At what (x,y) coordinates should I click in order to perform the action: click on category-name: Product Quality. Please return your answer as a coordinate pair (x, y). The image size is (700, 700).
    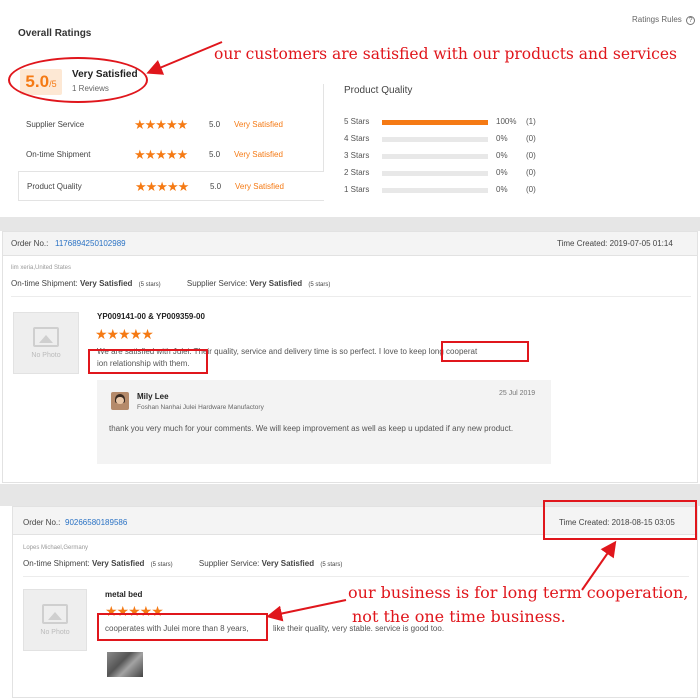
    Looking at the image, I should click on (54, 186).